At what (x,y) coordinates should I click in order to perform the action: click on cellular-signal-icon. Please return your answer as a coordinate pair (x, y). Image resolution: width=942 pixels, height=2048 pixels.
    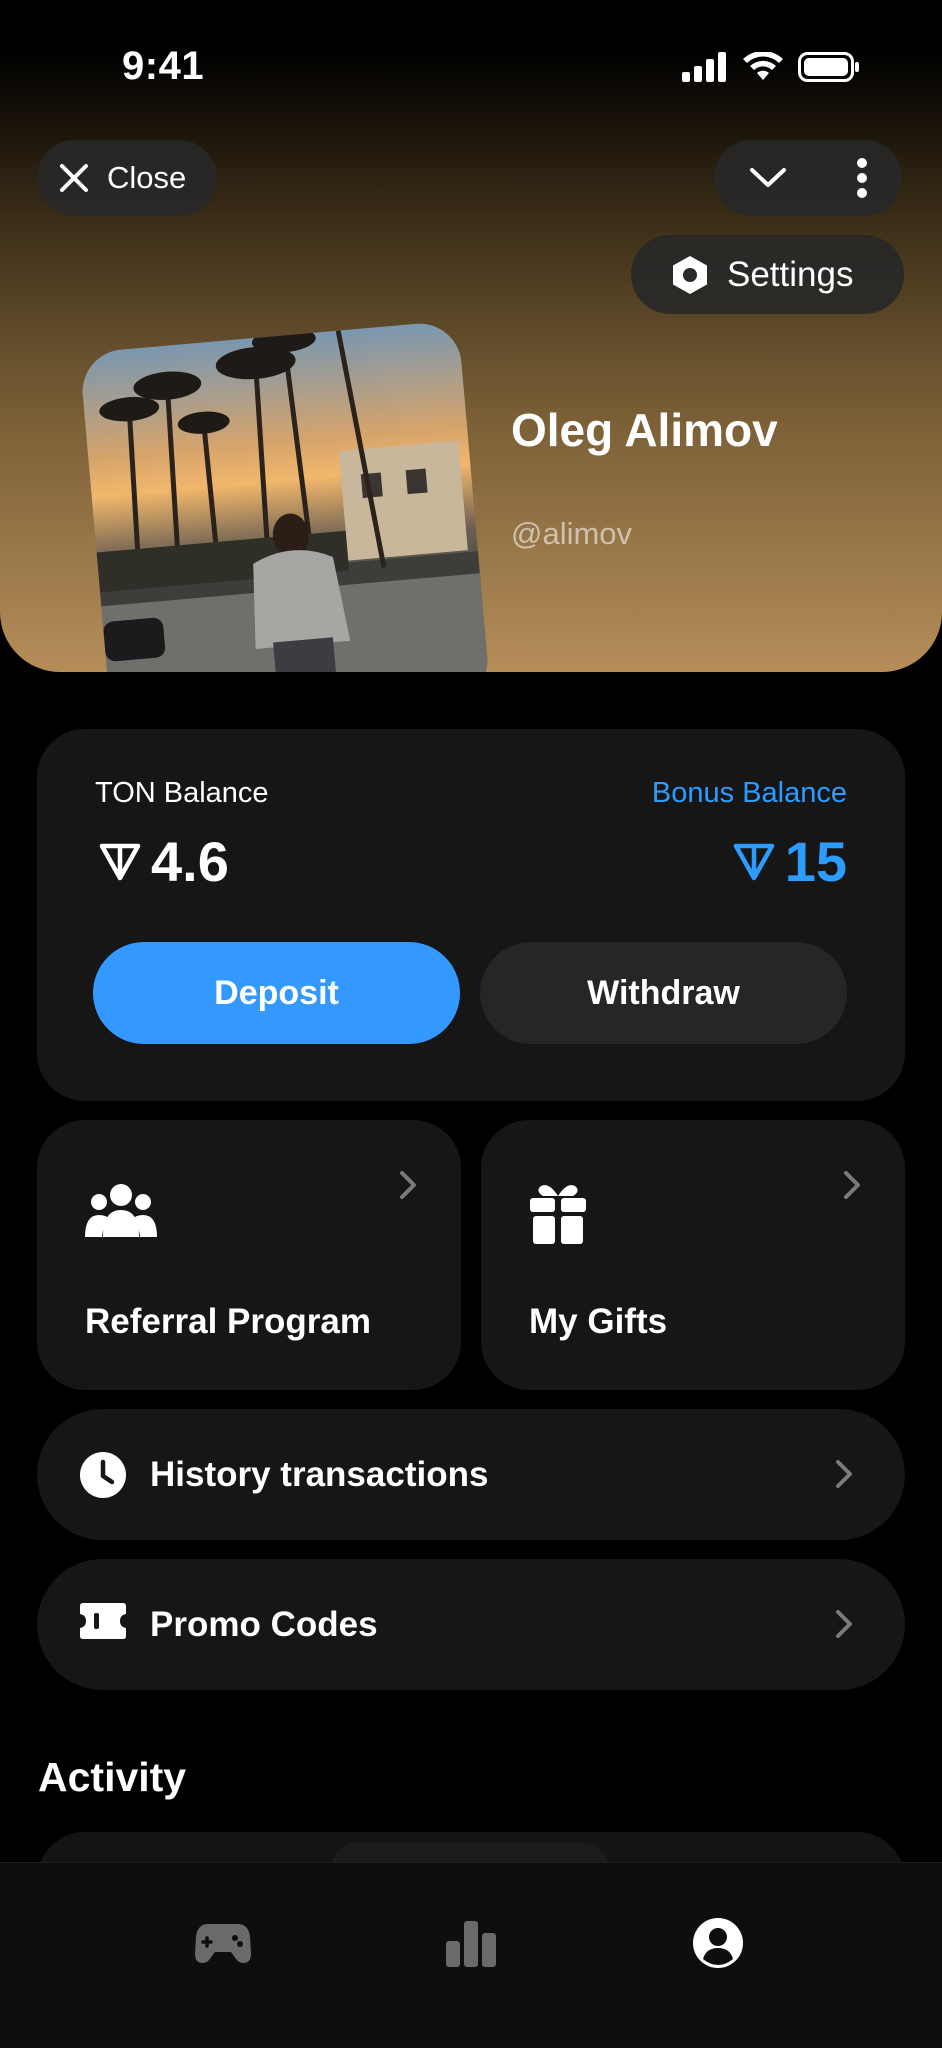
    Looking at the image, I should click on (704, 67).